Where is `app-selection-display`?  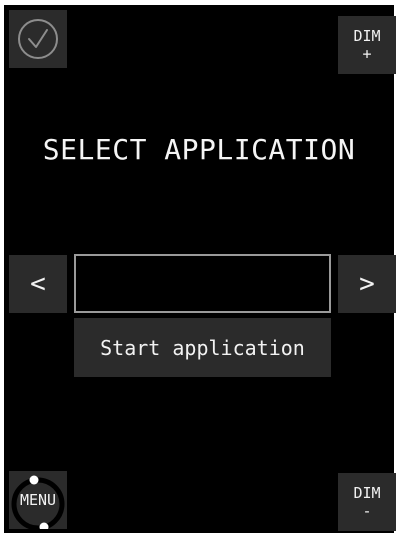 app-selection-display is located at coordinates (202, 283).